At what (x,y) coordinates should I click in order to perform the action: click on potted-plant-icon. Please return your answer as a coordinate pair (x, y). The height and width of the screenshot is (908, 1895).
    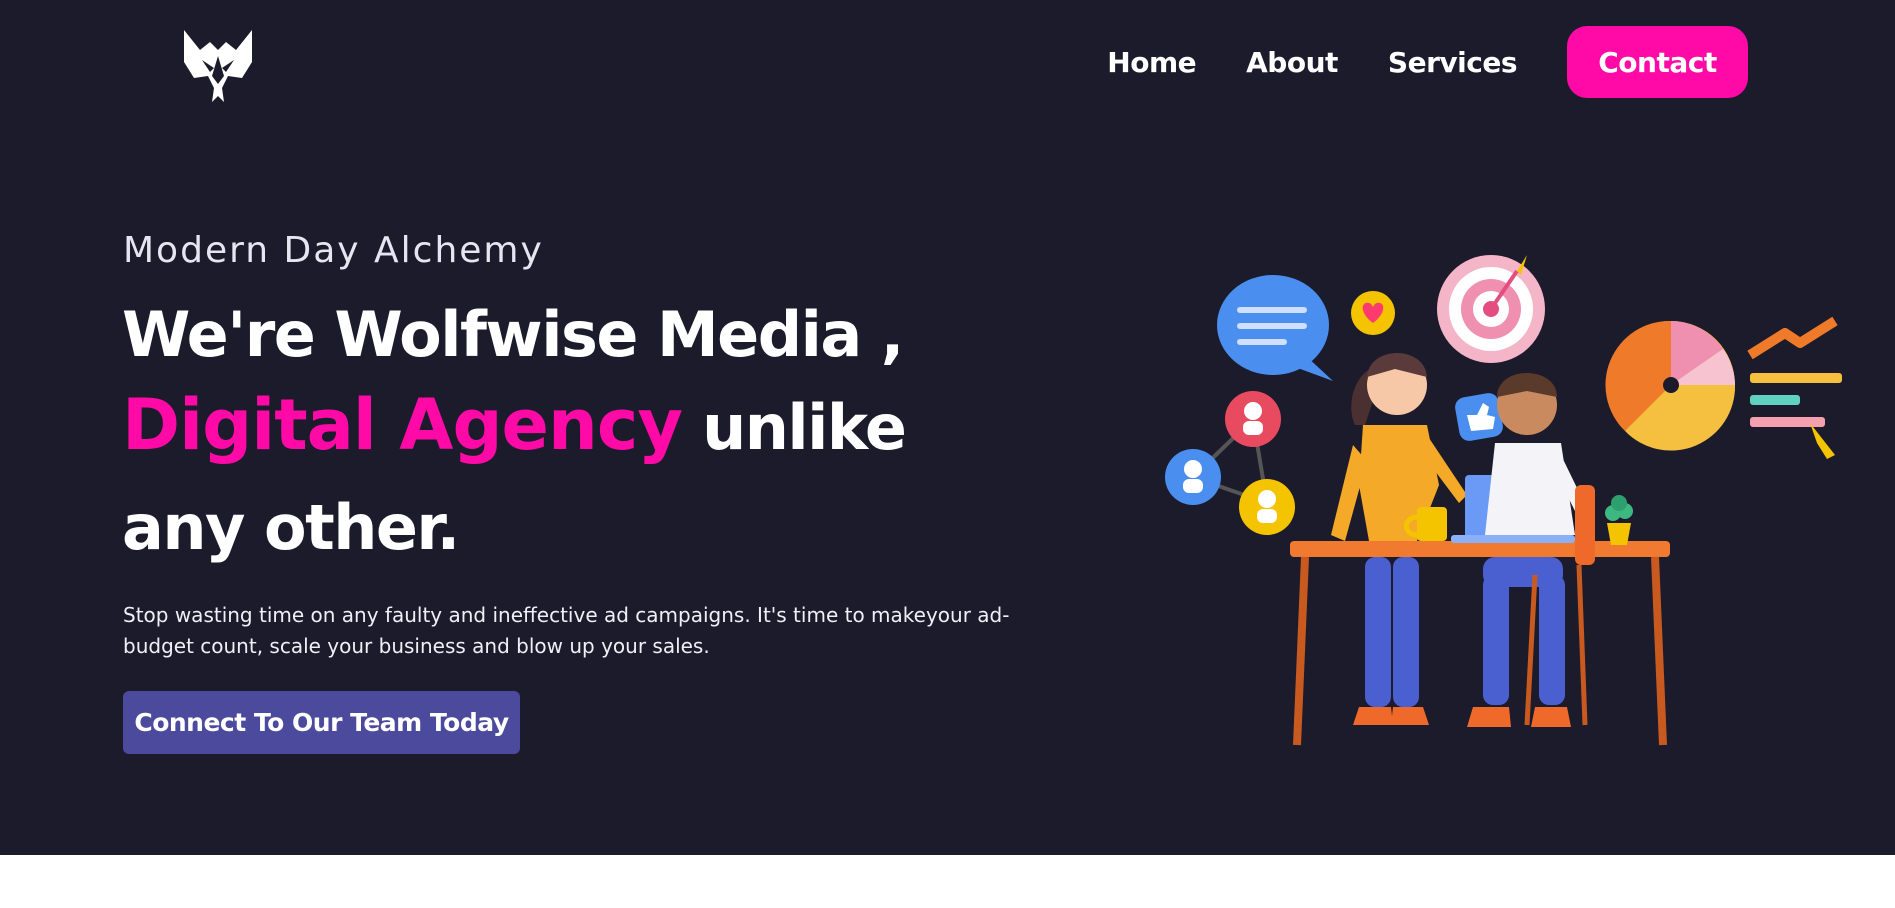
    Looking at the image, I should click on (1619, 520).